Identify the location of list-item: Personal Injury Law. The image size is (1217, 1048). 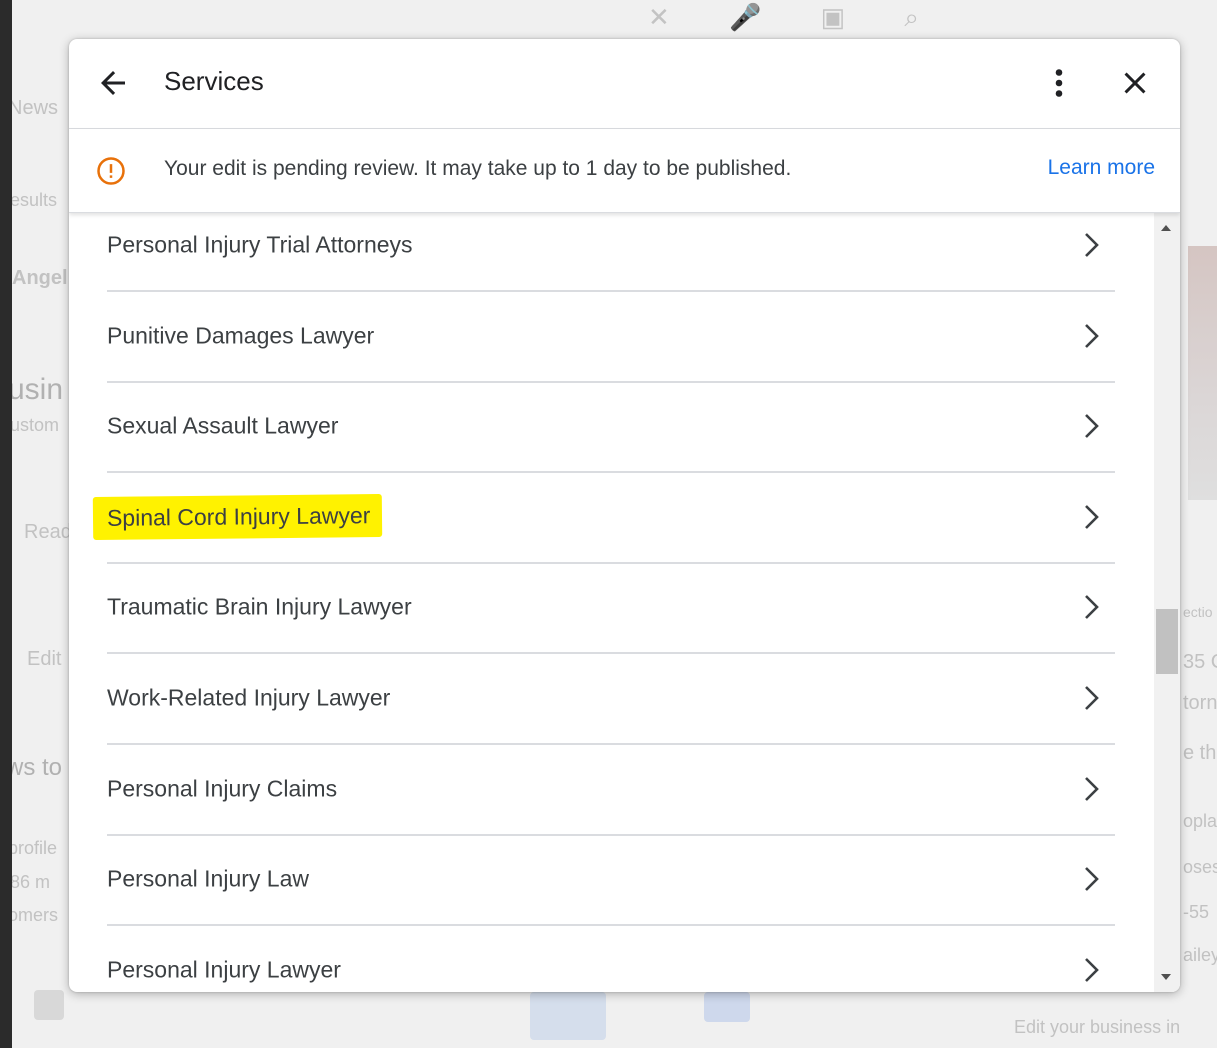
(611, 880).